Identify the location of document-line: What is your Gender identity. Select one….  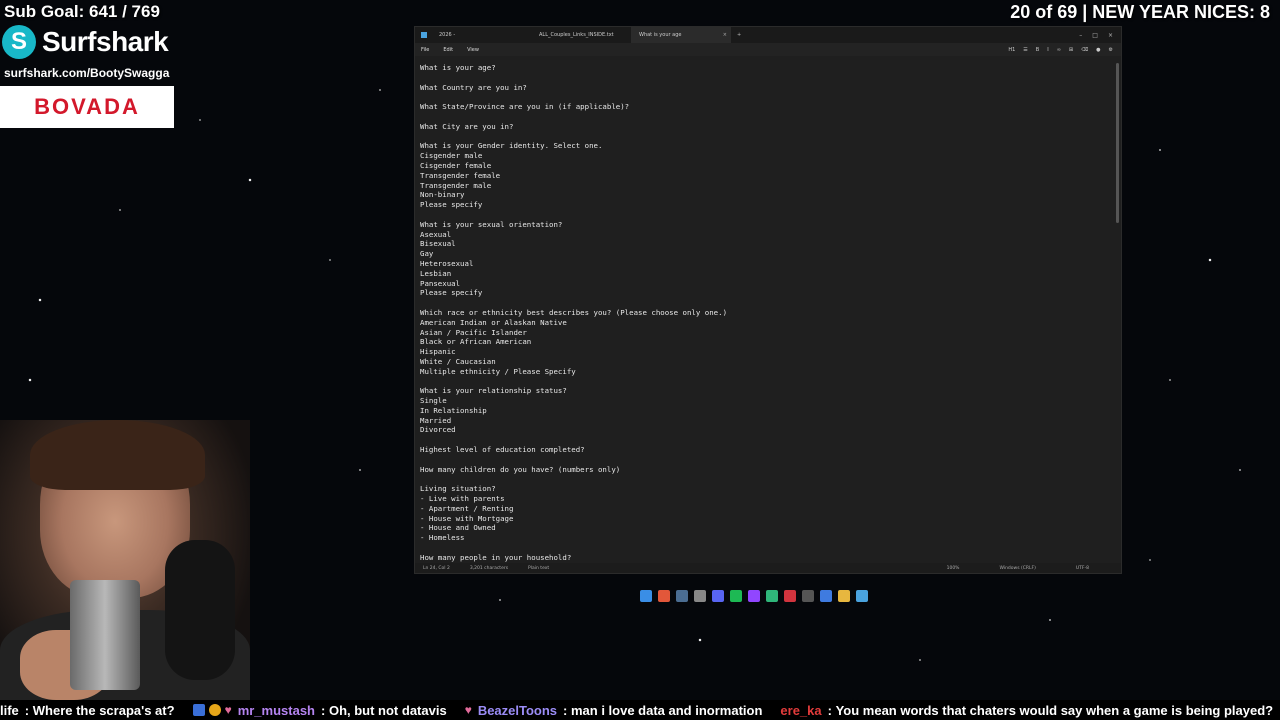
(511, 146).